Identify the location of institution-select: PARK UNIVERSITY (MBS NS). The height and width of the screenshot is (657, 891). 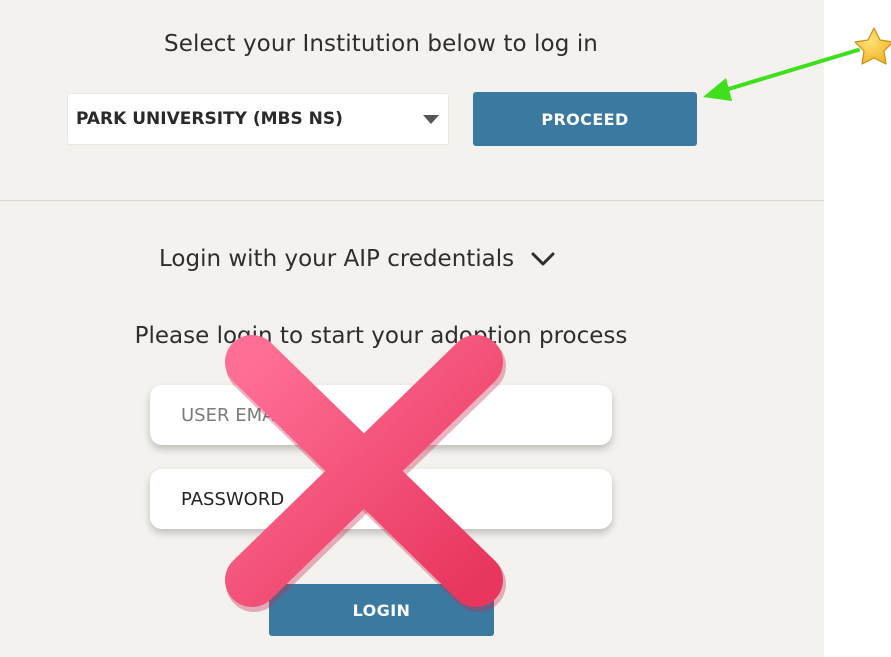
(258, 119).